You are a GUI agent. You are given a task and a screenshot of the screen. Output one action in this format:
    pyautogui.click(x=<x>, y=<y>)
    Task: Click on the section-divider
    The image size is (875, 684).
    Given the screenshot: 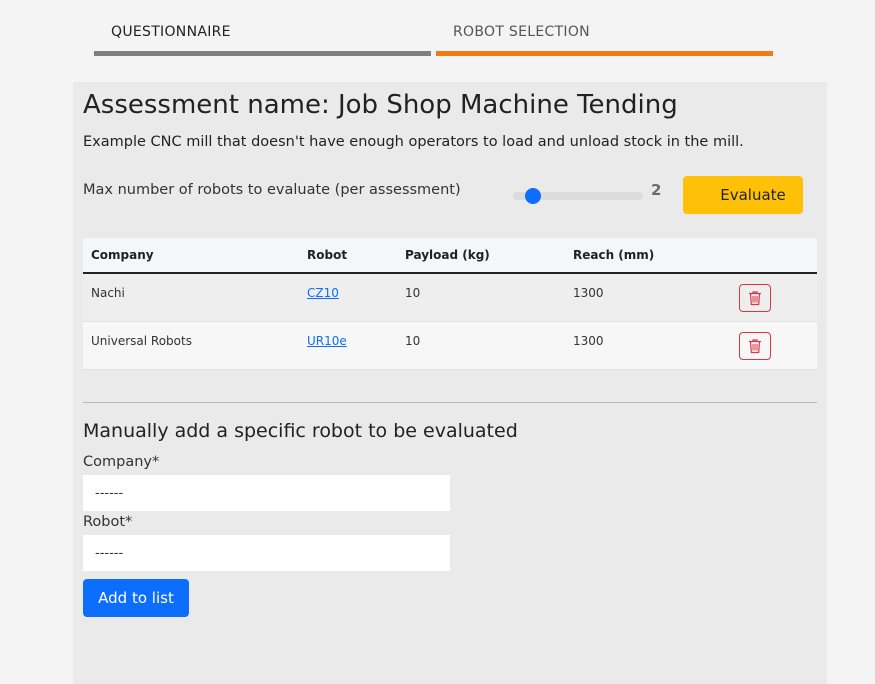 What is the action you would take?
    pyautogui.click(x=450, y=402)
    